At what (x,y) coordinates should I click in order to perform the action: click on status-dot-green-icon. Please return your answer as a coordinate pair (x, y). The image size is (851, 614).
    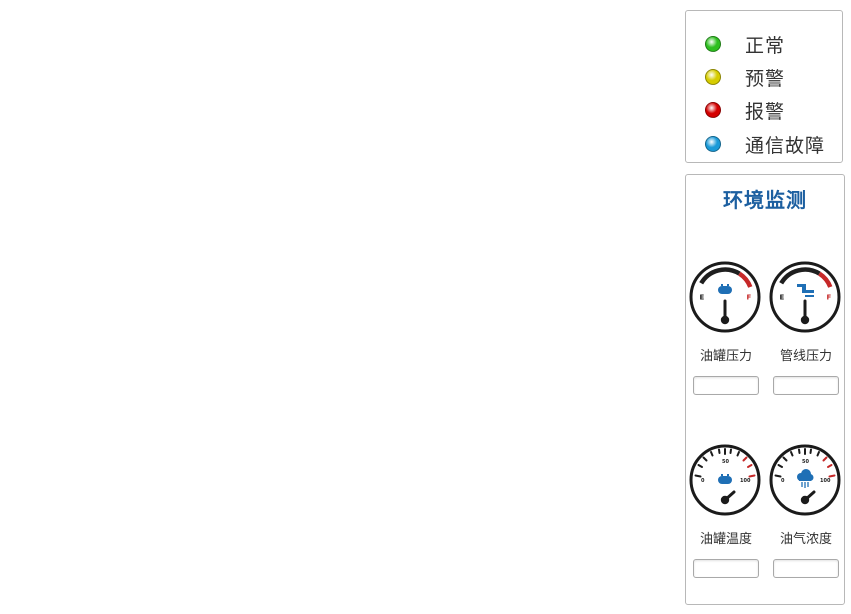
    Looking at the image, I should click on (713, 44).